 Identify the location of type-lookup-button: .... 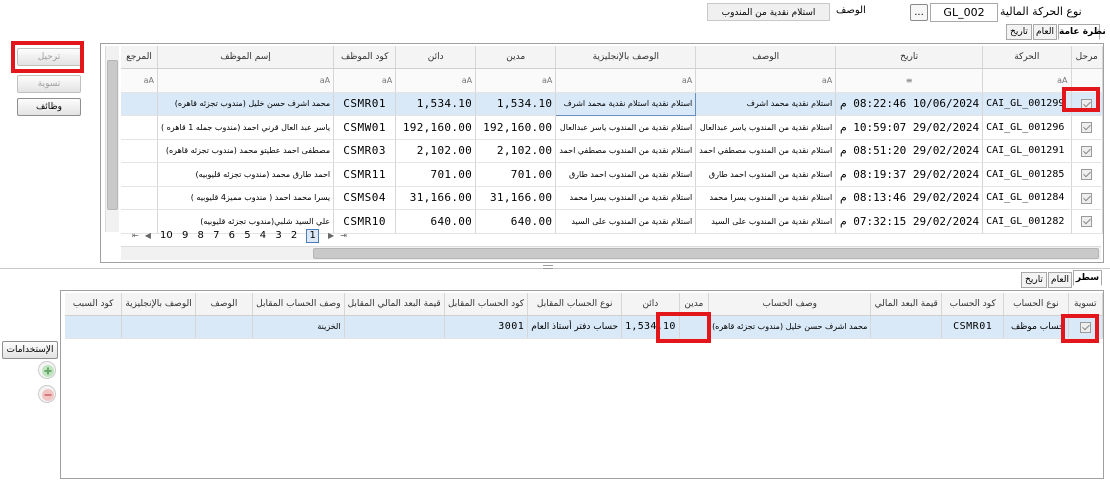
(919, 12).